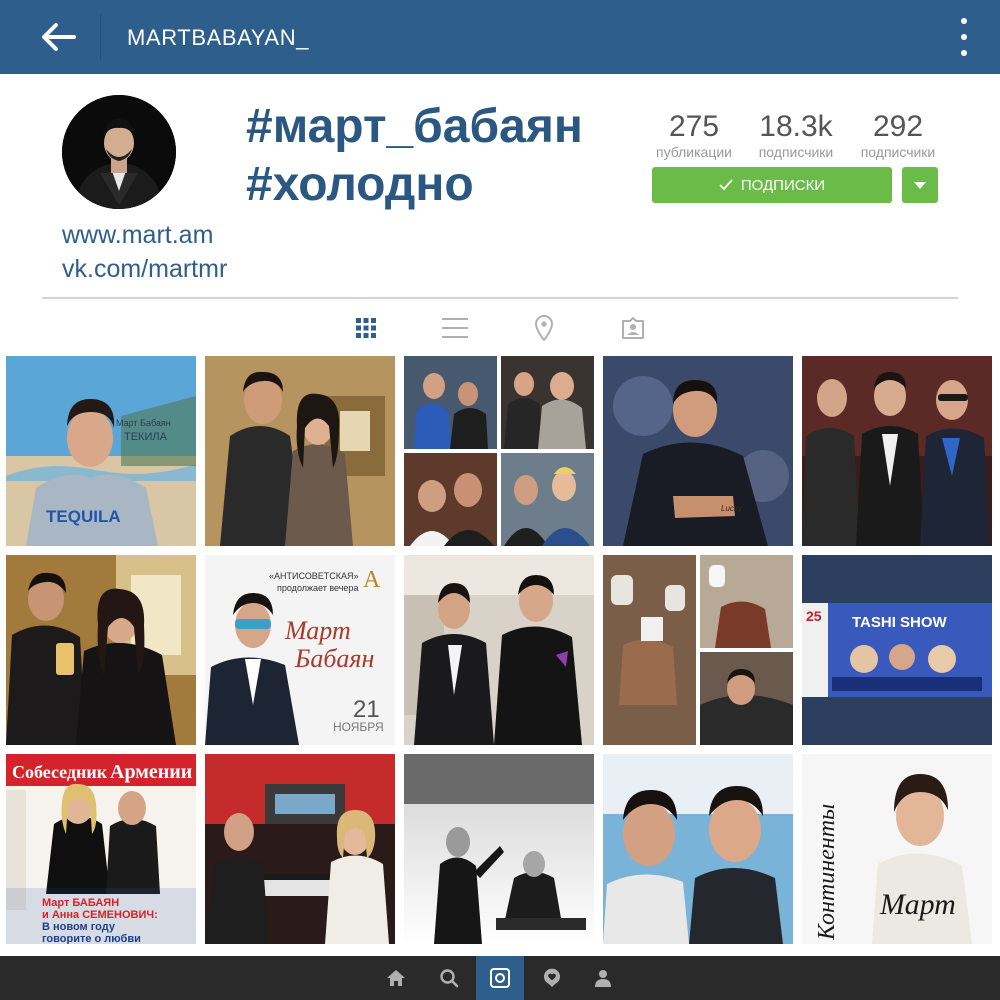 This screenshot has width=1000, height=1000. I want to click on following-button: ПОДПИСКИ, so click(772, 185).